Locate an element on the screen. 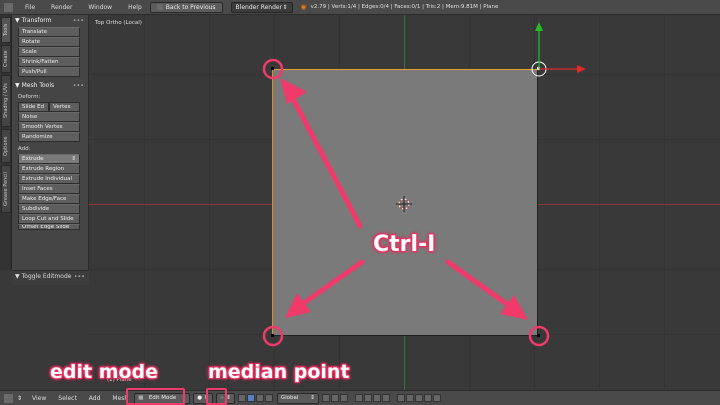  tab-options: Options is located at coordinates (6, 146).